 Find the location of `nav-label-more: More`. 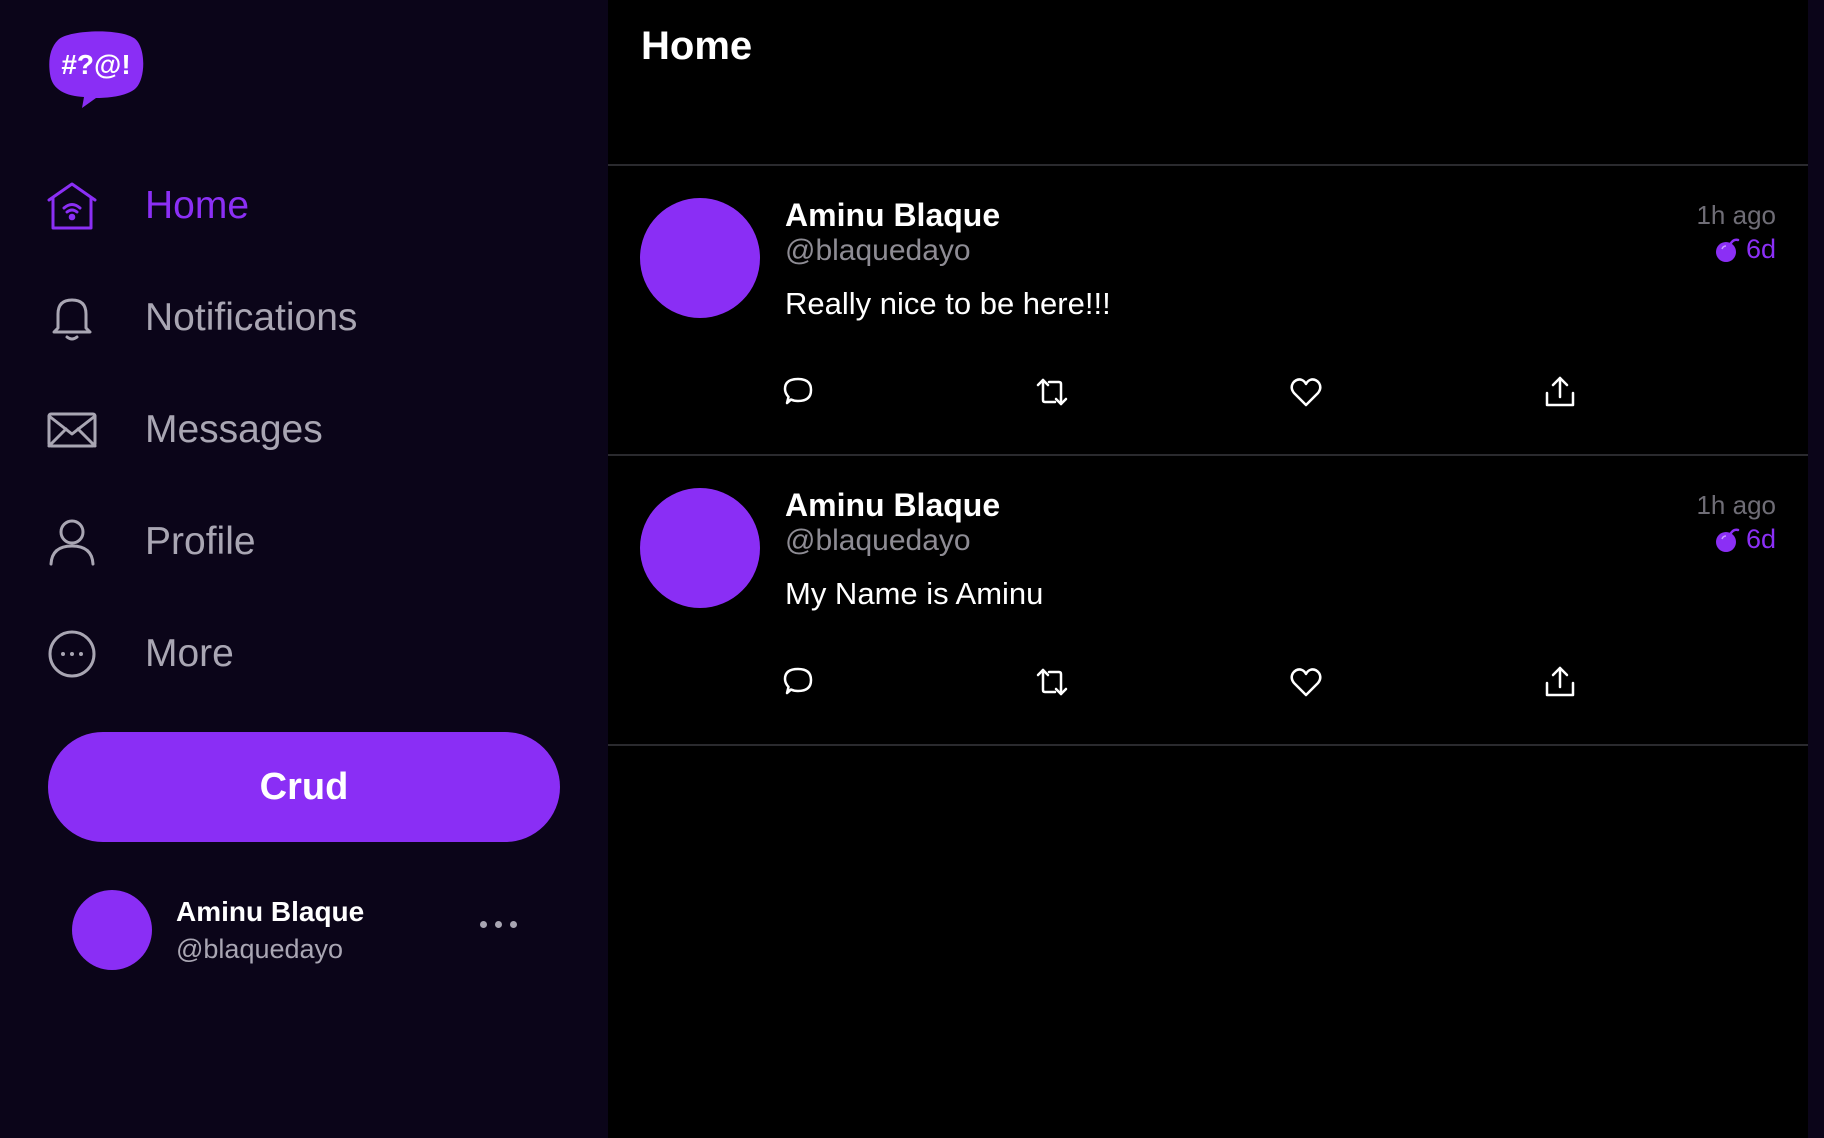

nav-label-more: More is located at coordinates (189, 653).